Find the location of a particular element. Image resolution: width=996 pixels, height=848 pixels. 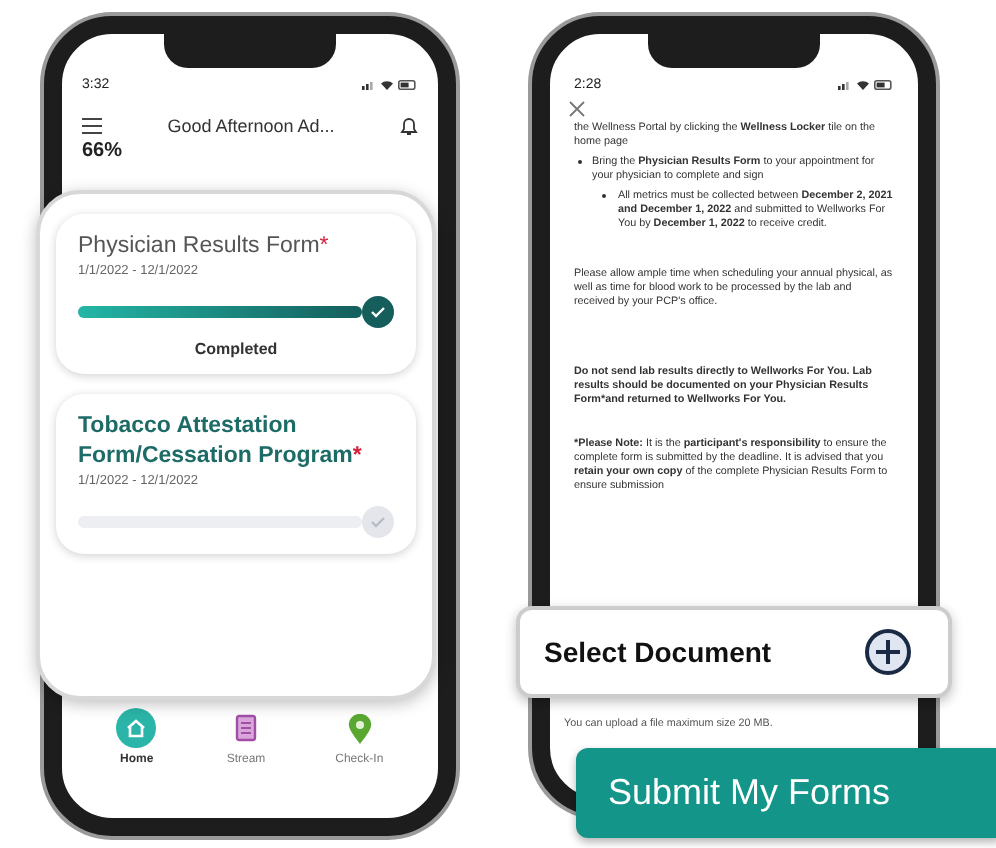

close-icon is located at coordinates (577, 109).